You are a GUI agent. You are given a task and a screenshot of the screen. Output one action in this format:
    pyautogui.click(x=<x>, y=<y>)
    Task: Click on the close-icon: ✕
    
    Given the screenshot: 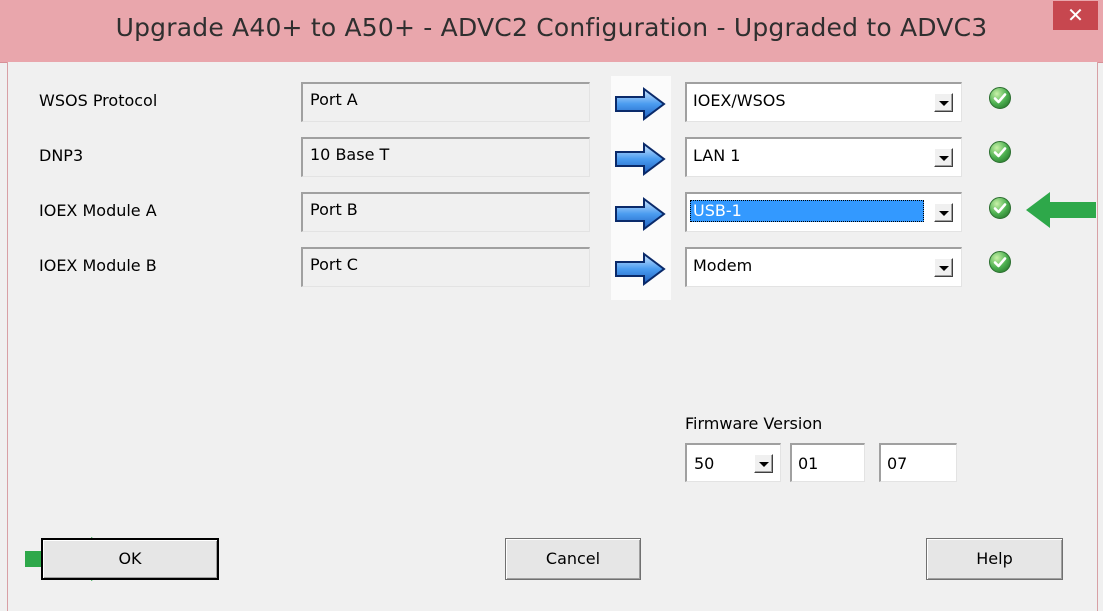 What is the action you would take?
    pyautogui.click(x=1075, y=15)
    